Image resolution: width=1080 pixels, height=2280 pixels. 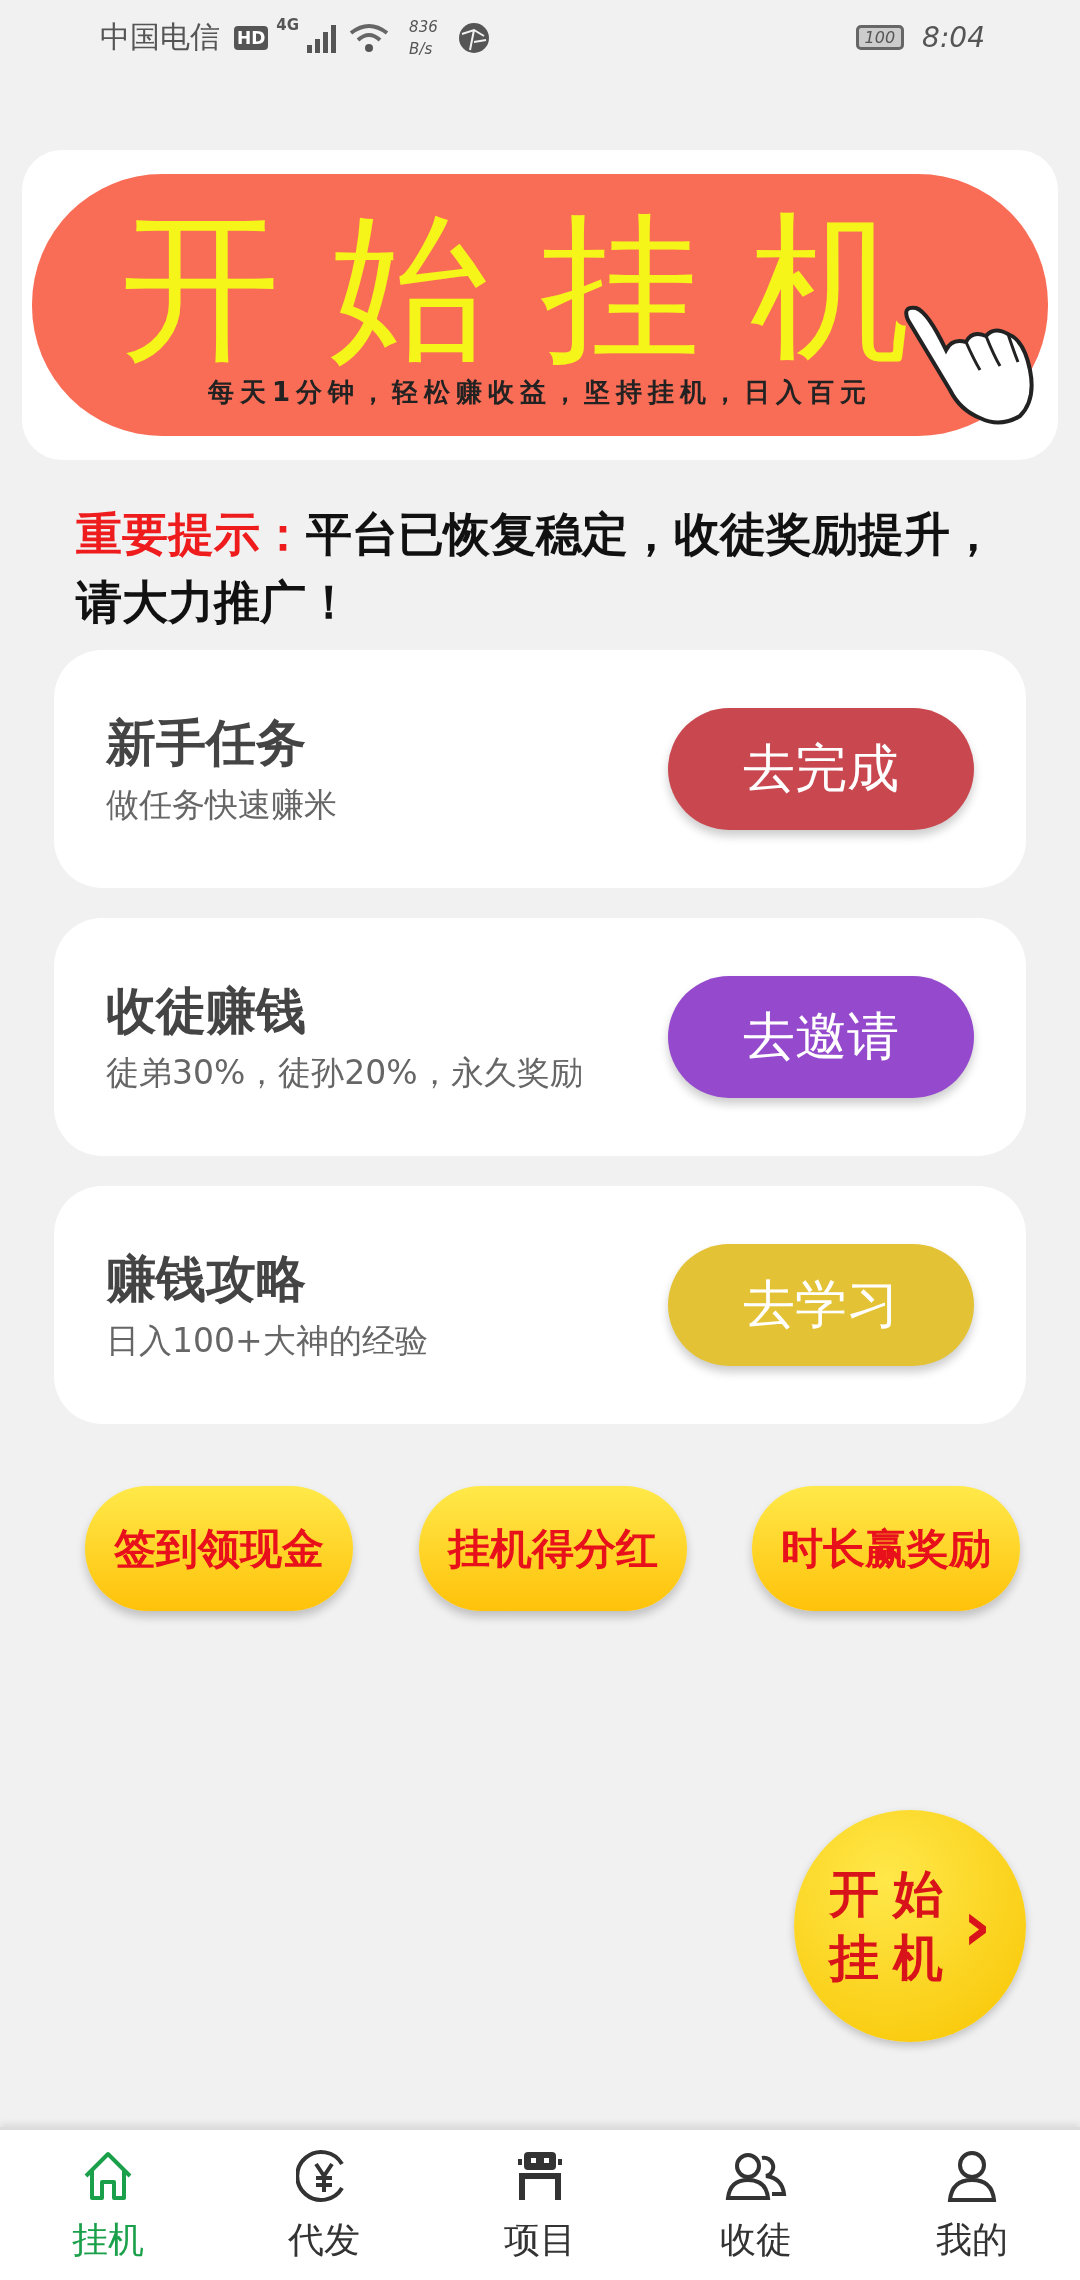 What do you see at coordinates (369, 37) in the screenshot?
I see `wifi-icon` at bounding box center [369, 37].